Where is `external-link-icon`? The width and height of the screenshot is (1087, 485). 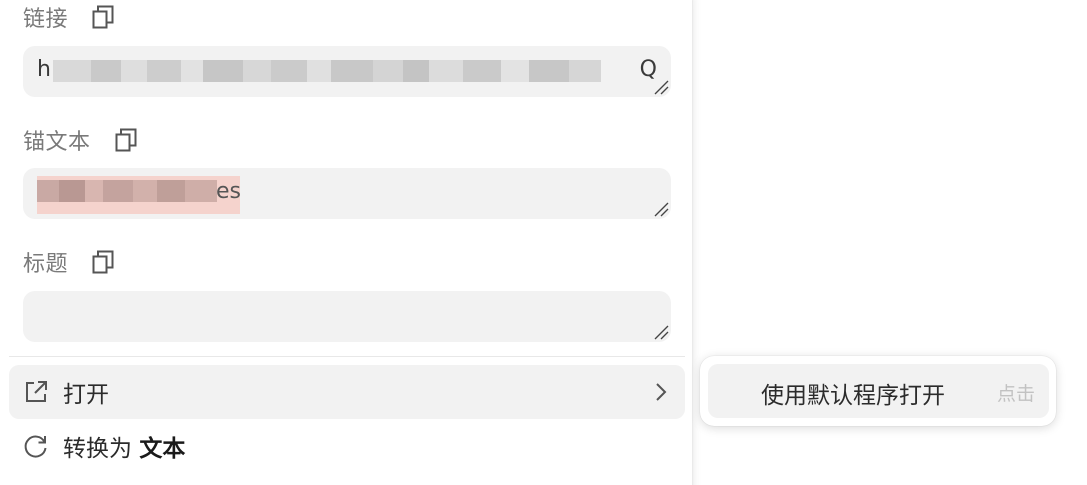
external-link-icon is located at coordinates (36, 392).